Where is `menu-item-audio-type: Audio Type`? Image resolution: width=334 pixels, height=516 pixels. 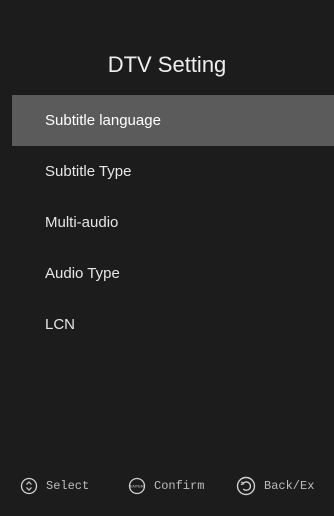
menu-item-audio-type: Audio Type is located at coordinates (173, 273).